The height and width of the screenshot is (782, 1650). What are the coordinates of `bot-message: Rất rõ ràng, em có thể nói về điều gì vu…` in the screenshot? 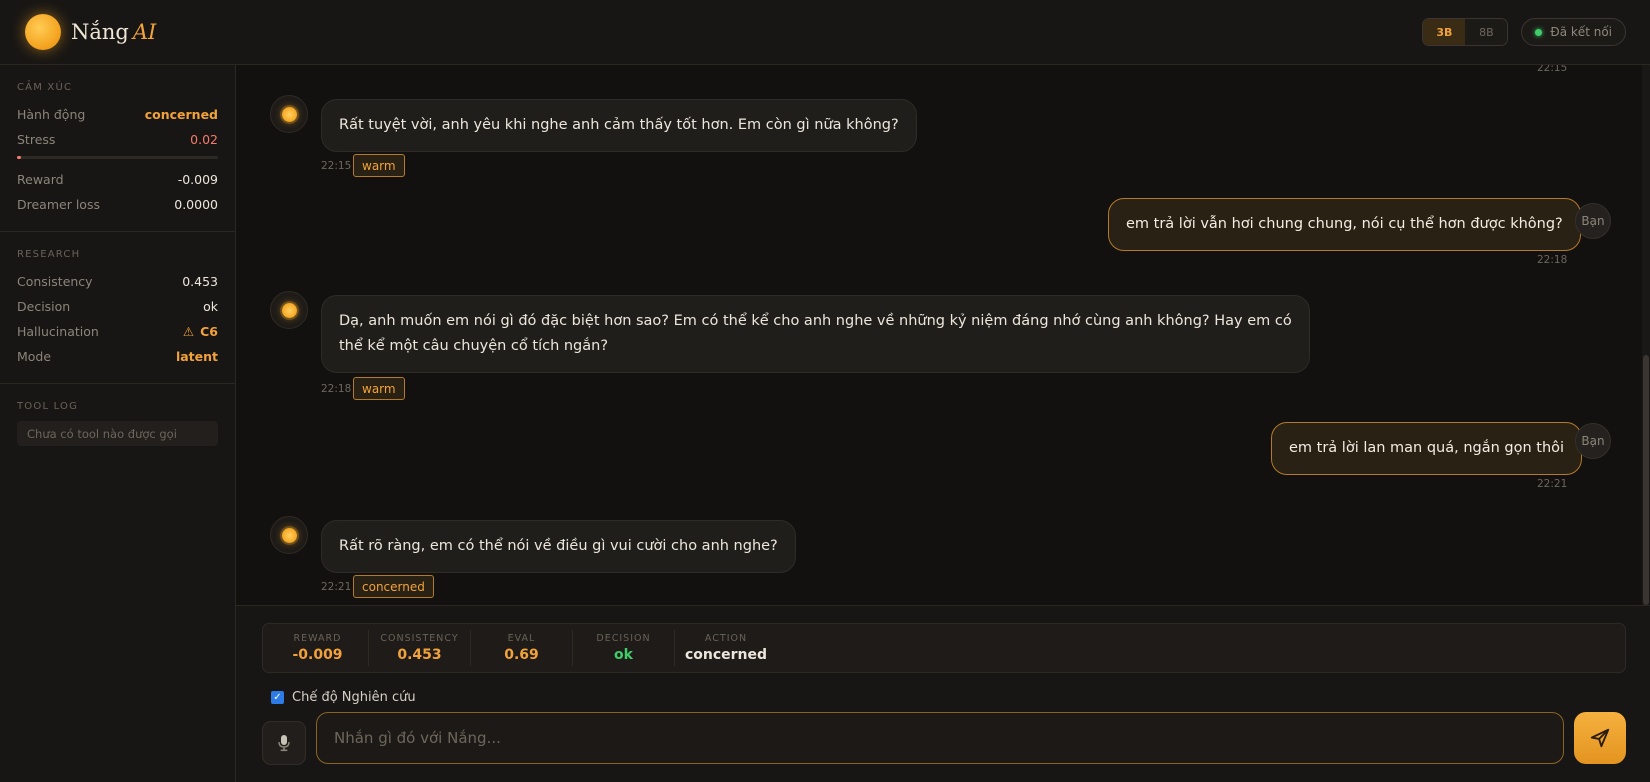 It's located at (558, 546).